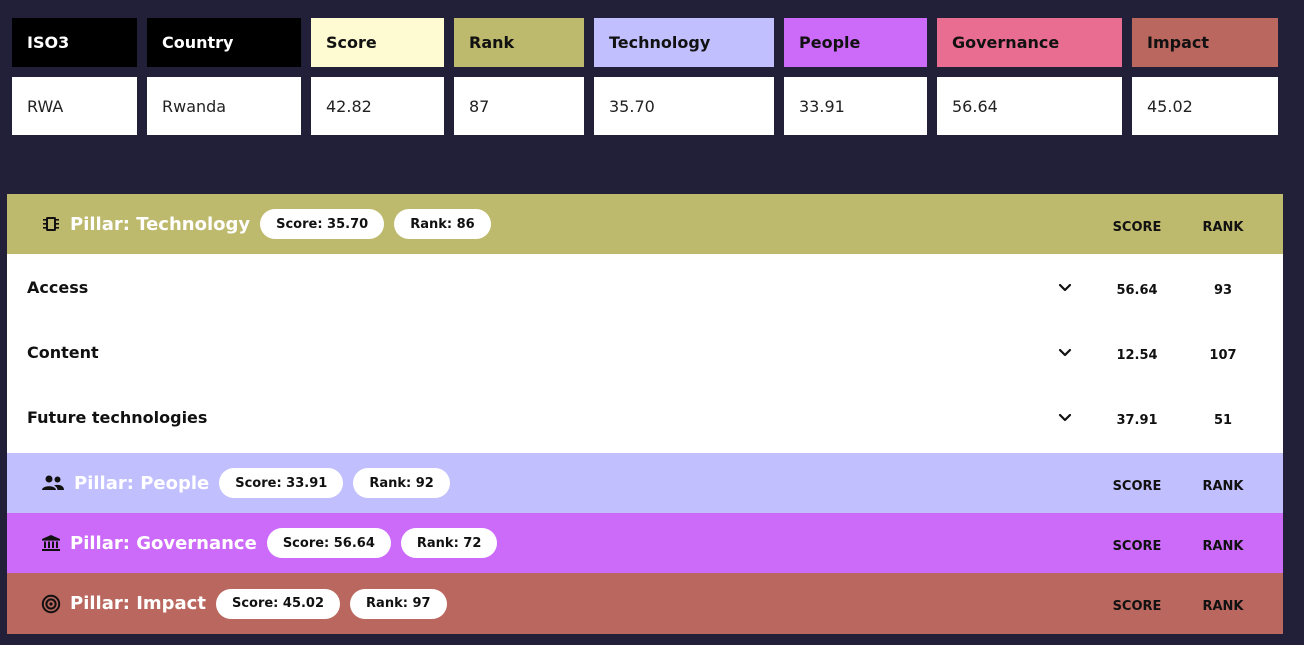 The width and height of the screenshot is (1304, 645). Describe the element at coordinates (1029, 106) in the screenshot. I see `summary-value-governance: 56.64` at that location.